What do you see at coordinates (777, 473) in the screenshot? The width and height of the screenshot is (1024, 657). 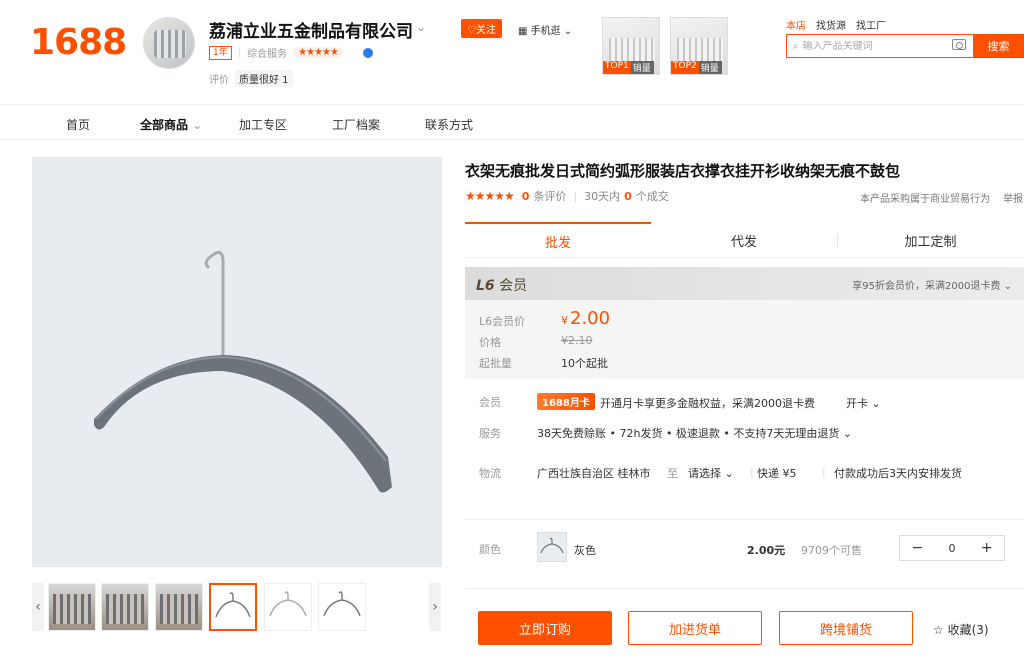 I see `express-fee: 快递 ¥5` at bounding box center [777, 473].